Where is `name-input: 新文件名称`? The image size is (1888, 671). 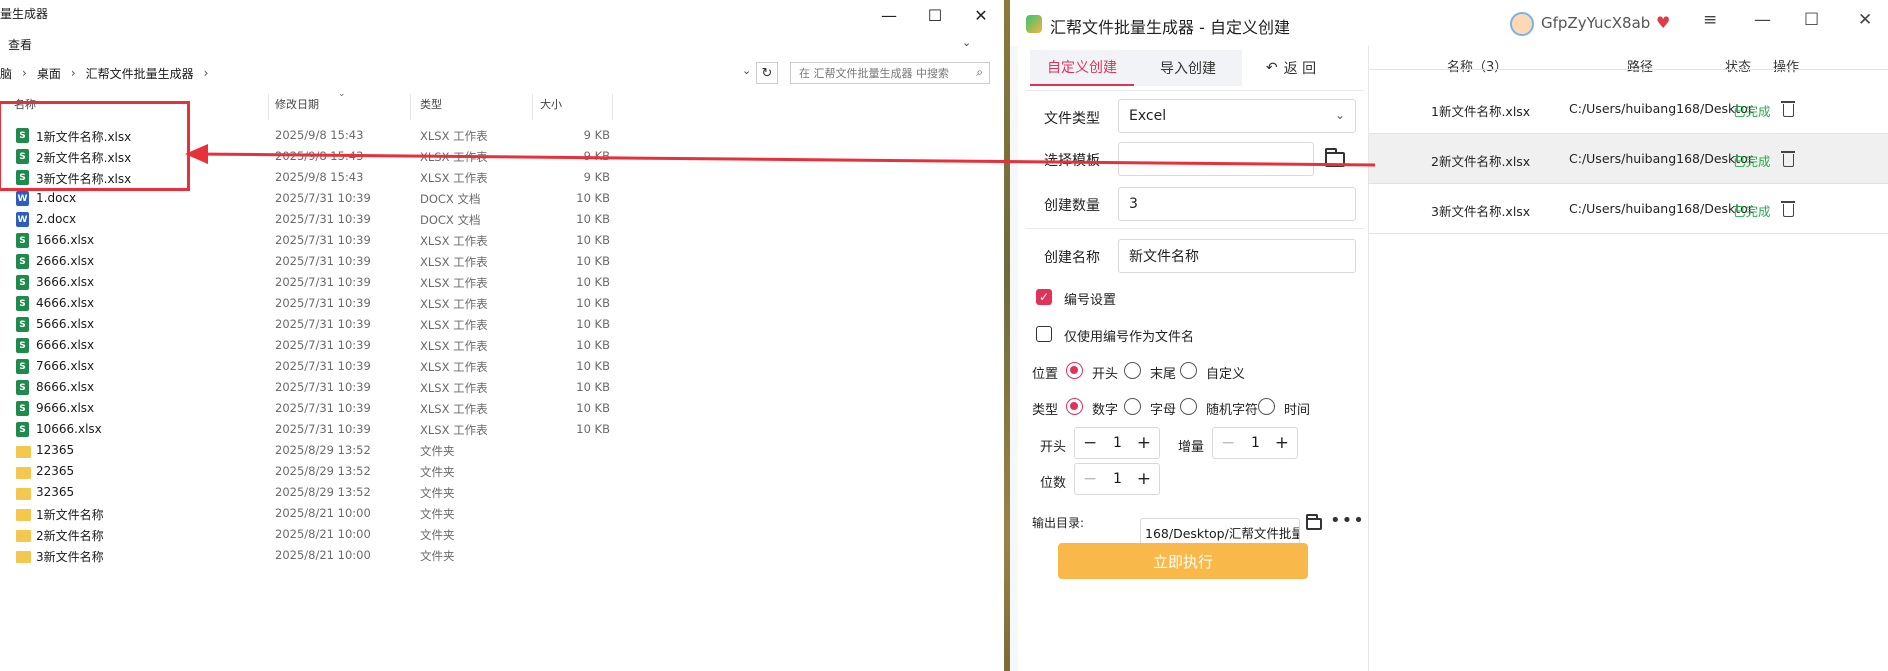
name-input: 新文件名称 is located at coordinates (1237, 256).